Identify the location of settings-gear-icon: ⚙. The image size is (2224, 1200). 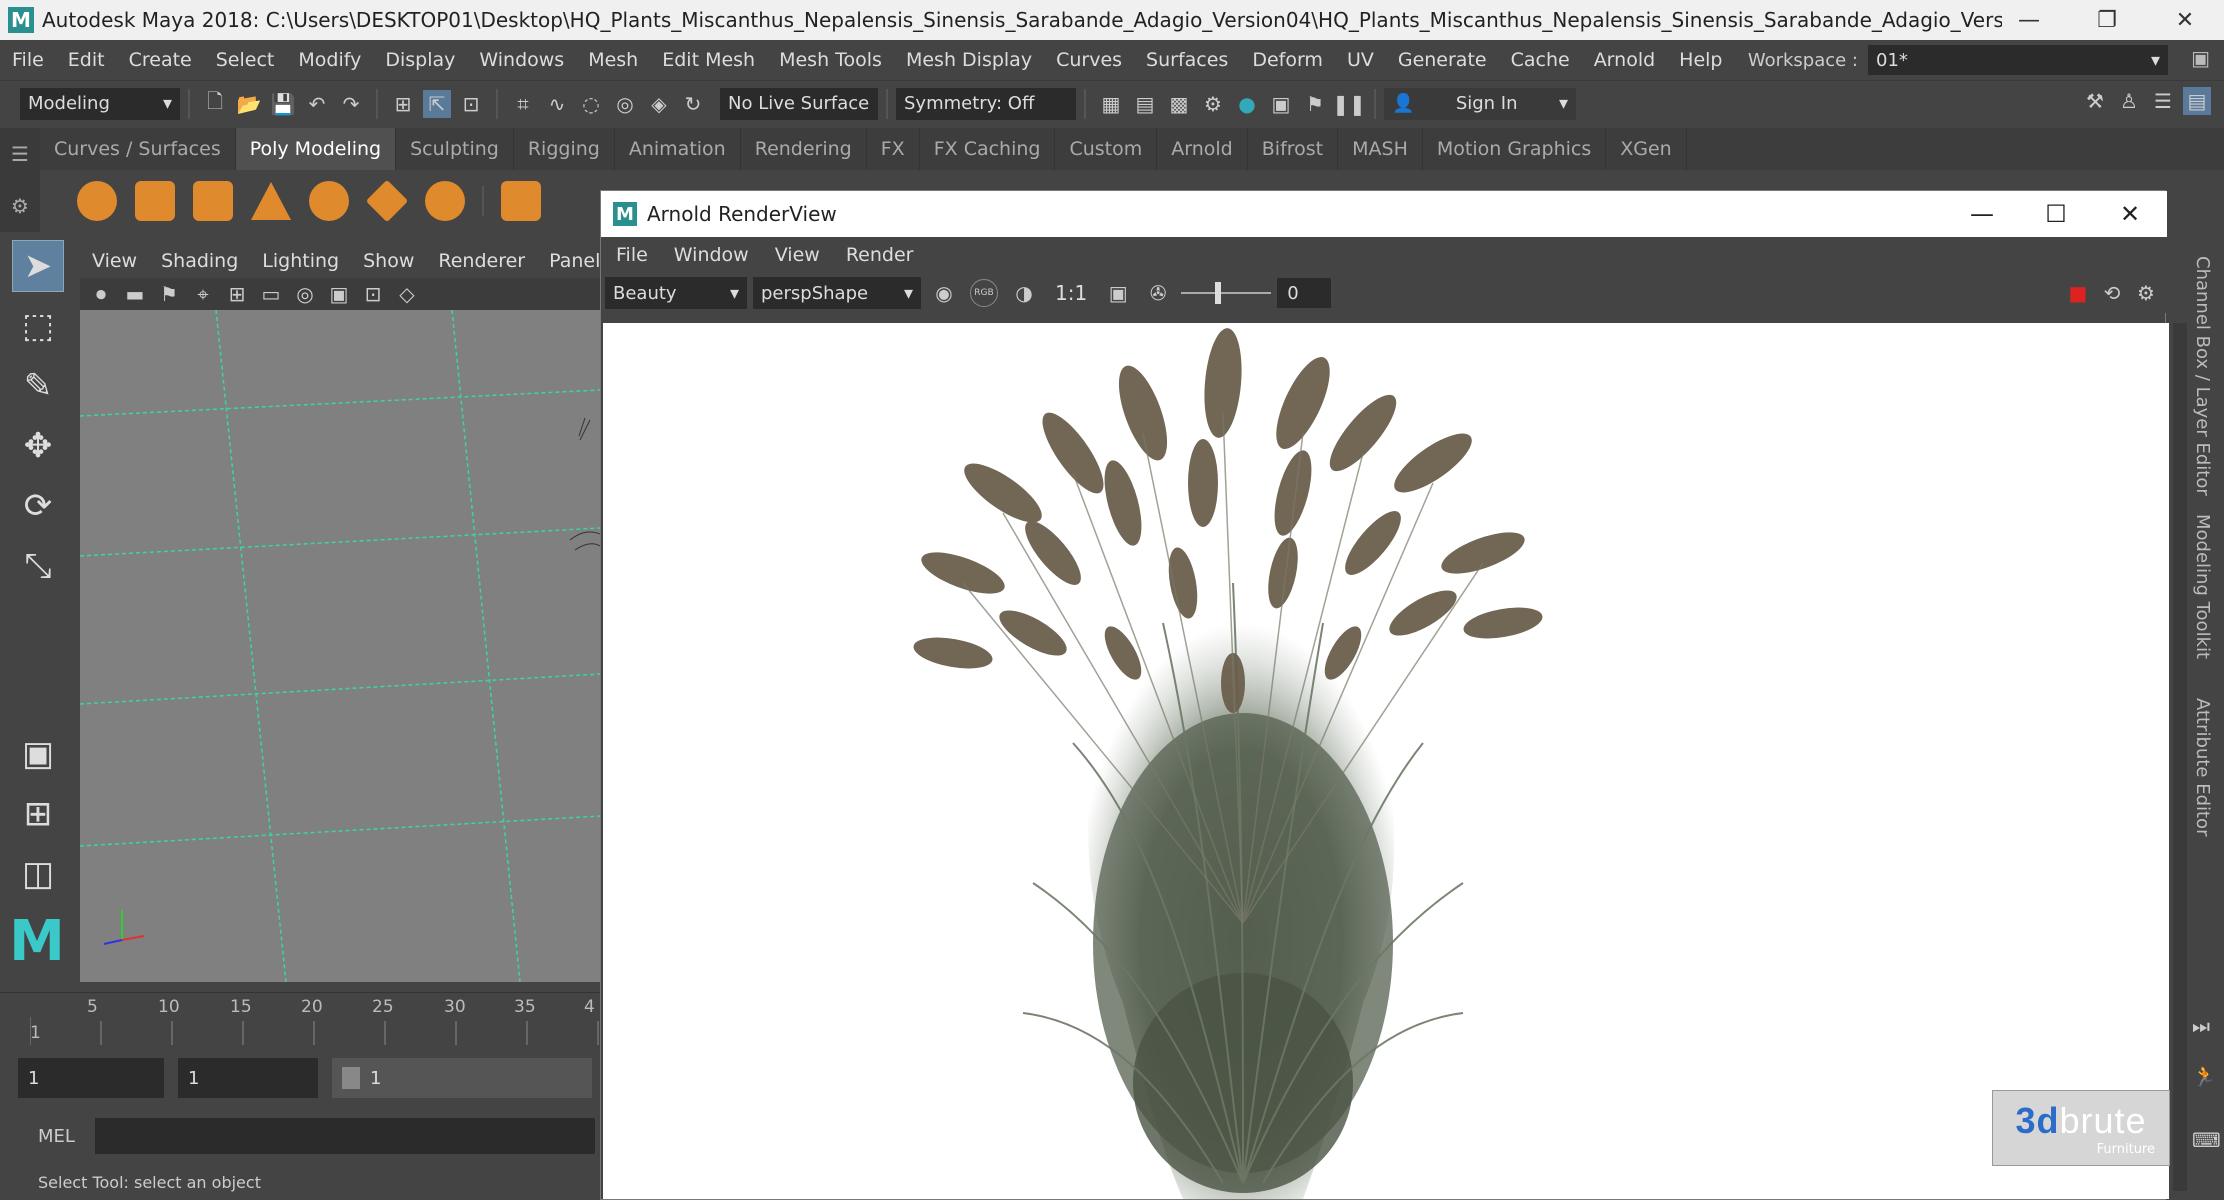
(2146, 293).